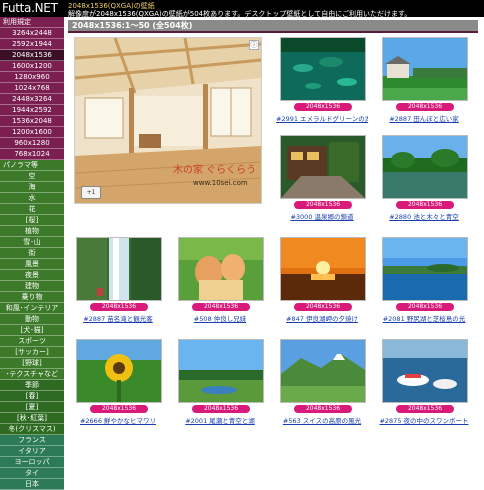 The width and height of the screenshot is (484, 490). What do you see at coordinates (424, 216) in the screenshot?
I see `wallpaper-caption-link: #2880 池と木々と青空` at bounding box center [424, 216].